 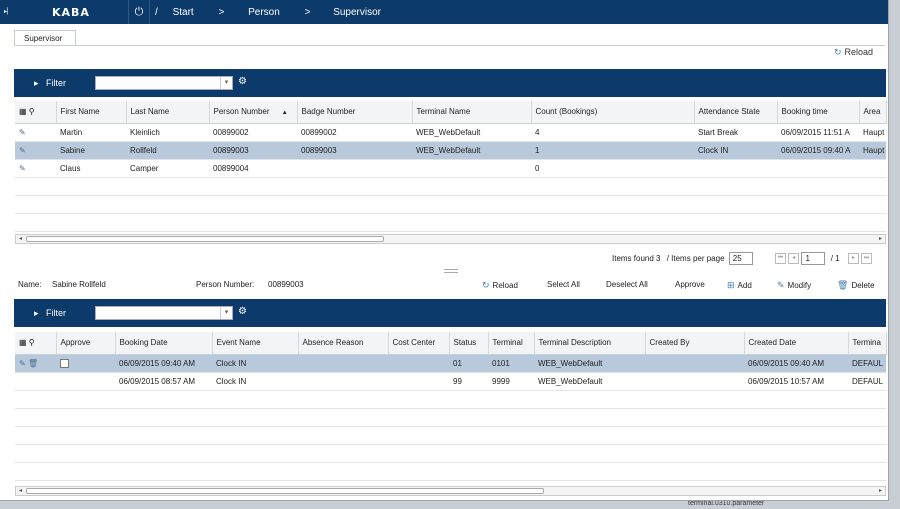 I want to click on column-header: Booking Date, so click(x=164, y=343).